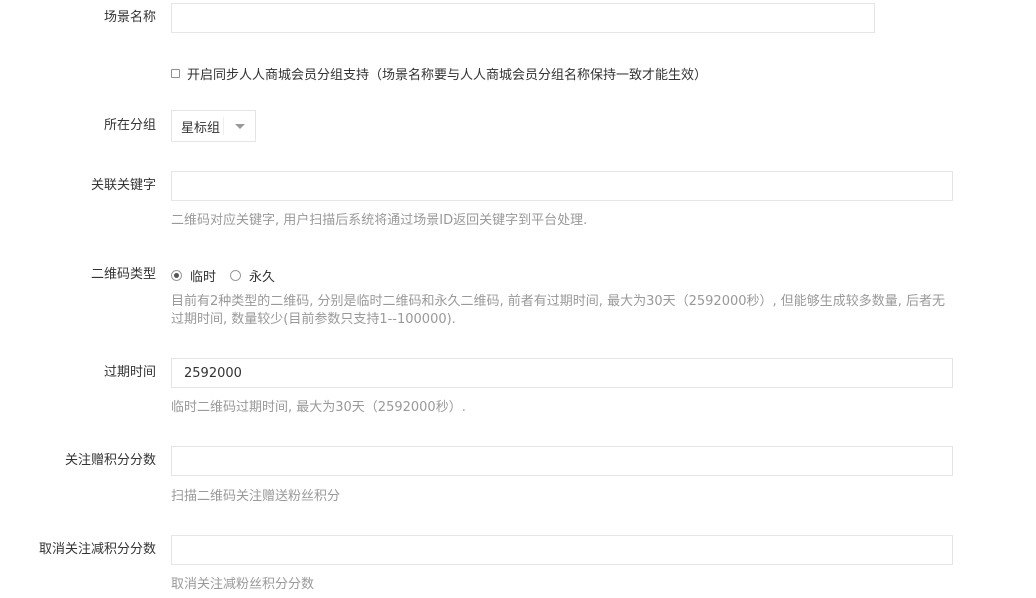 The height and width of the screenshot is (598, 1036). Describe the element at coordinates (240, 126) in the screenshot. I see `chevron-down-icon` at that location.